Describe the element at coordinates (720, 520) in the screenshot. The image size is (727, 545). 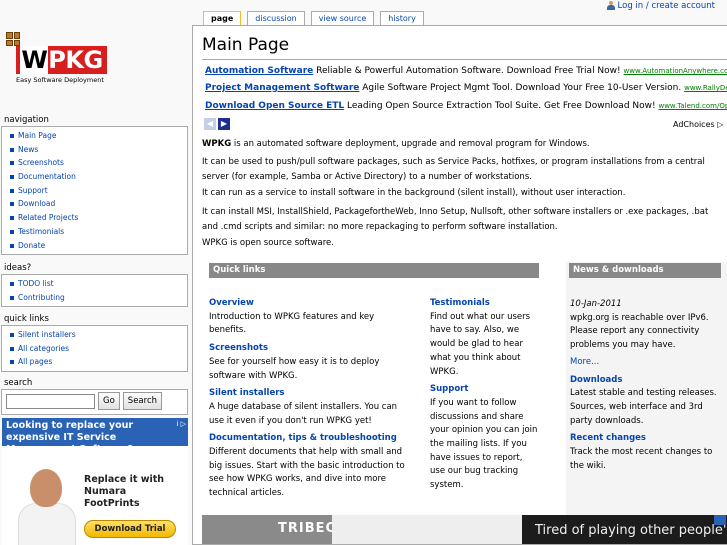
I see `ad-info-icon` at that location.